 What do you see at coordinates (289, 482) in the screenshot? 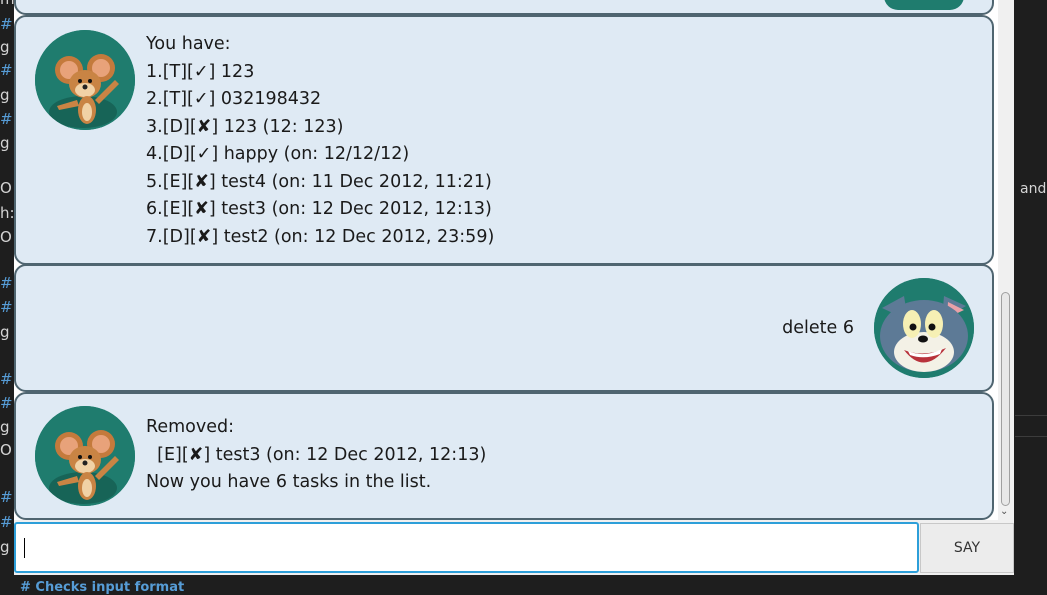
I see `message-line: Now you have 6 tasks in the list.` at bounding box center [289, 482].